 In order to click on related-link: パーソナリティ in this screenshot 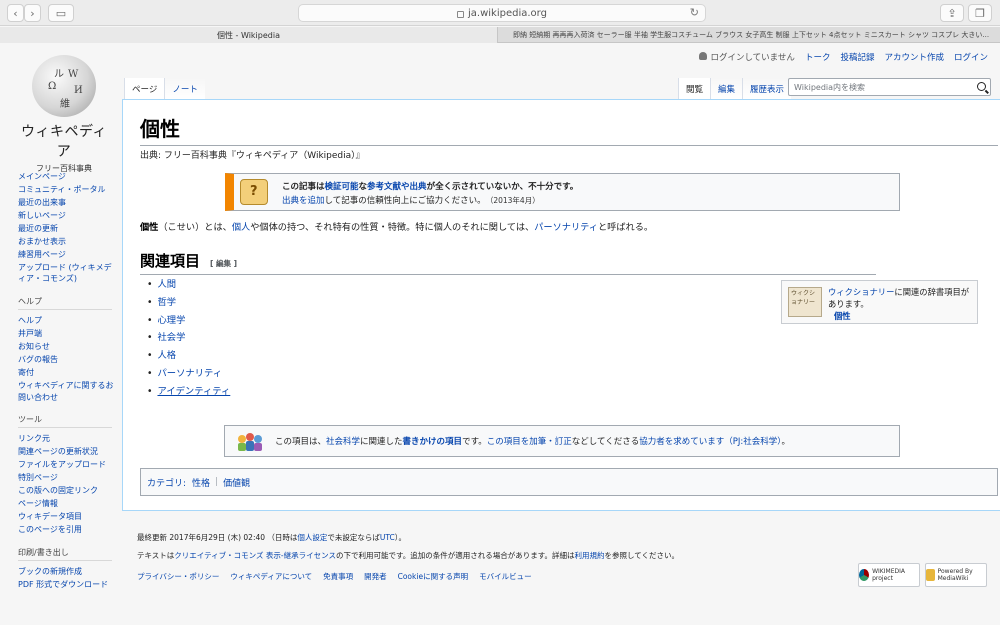, I will do `click(189, 373)`.